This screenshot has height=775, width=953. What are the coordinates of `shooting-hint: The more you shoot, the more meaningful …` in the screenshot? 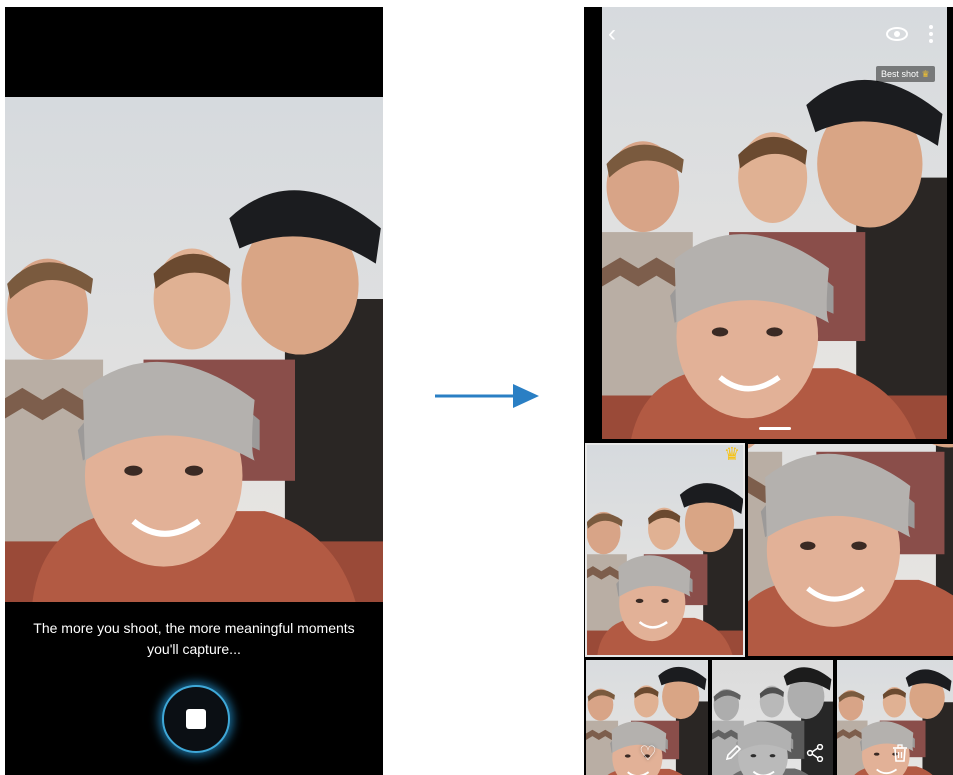 It's located at (194, 639).